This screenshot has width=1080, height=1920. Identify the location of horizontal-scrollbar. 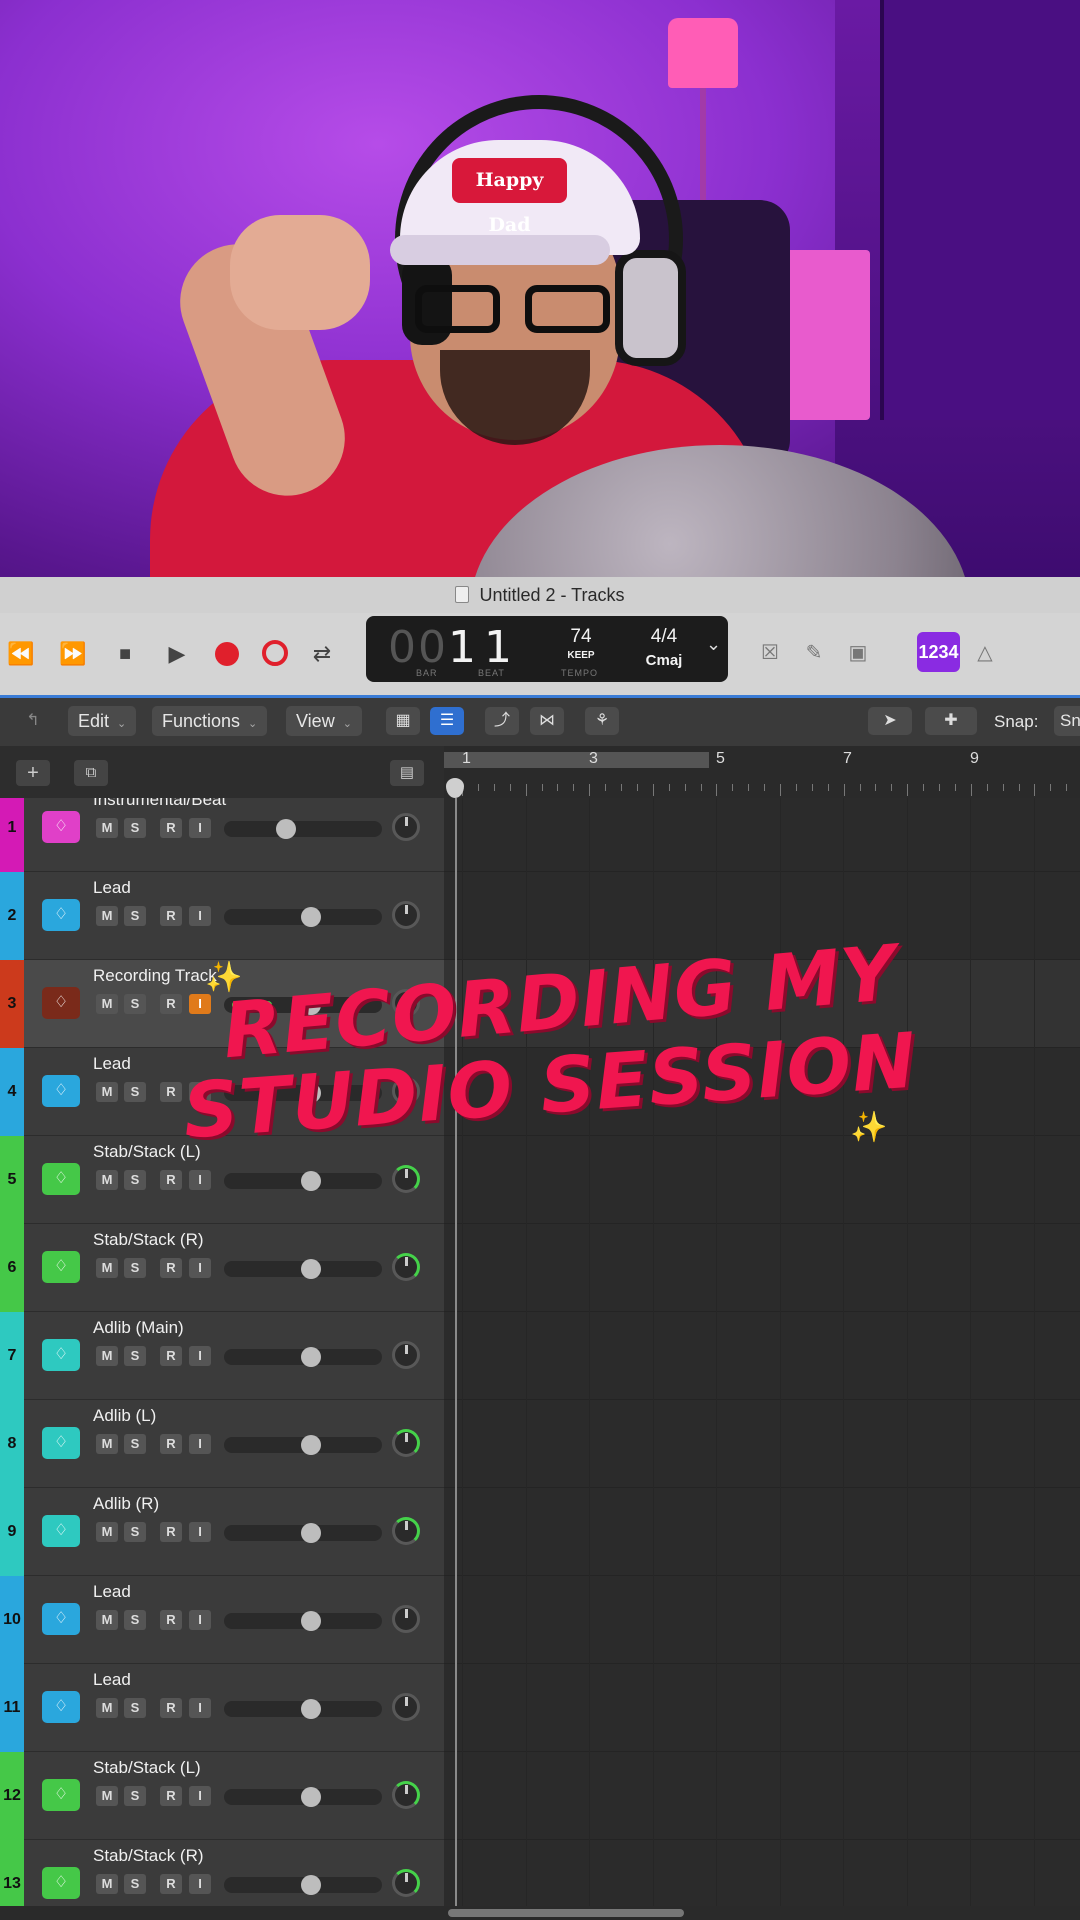
(762, 1913).